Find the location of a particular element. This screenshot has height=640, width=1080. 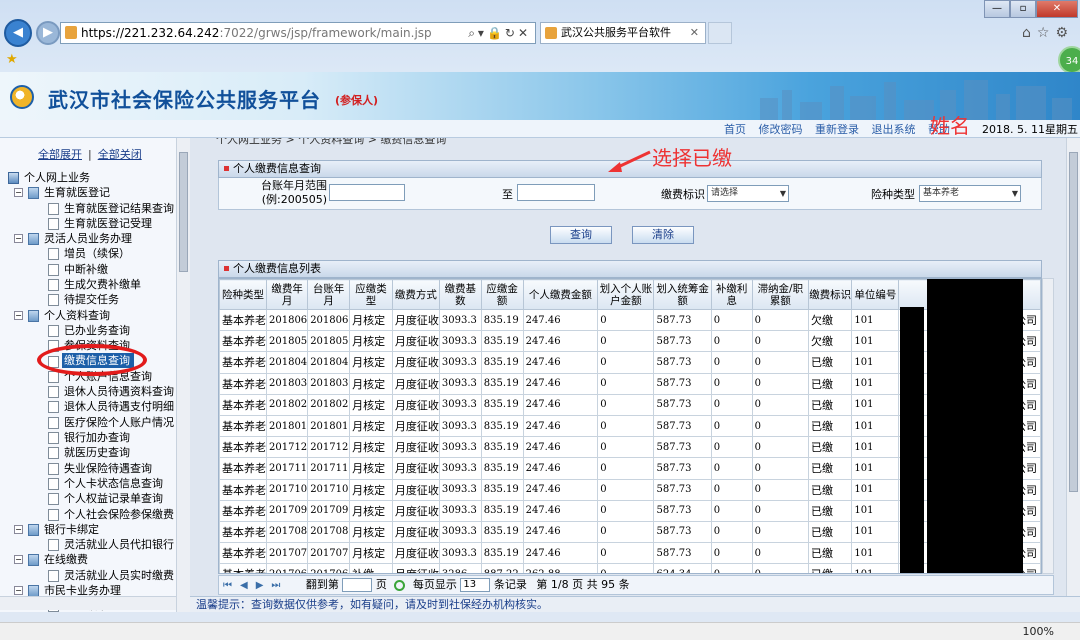

column-header: 缴费标识 is located at coordinates (830, 294).